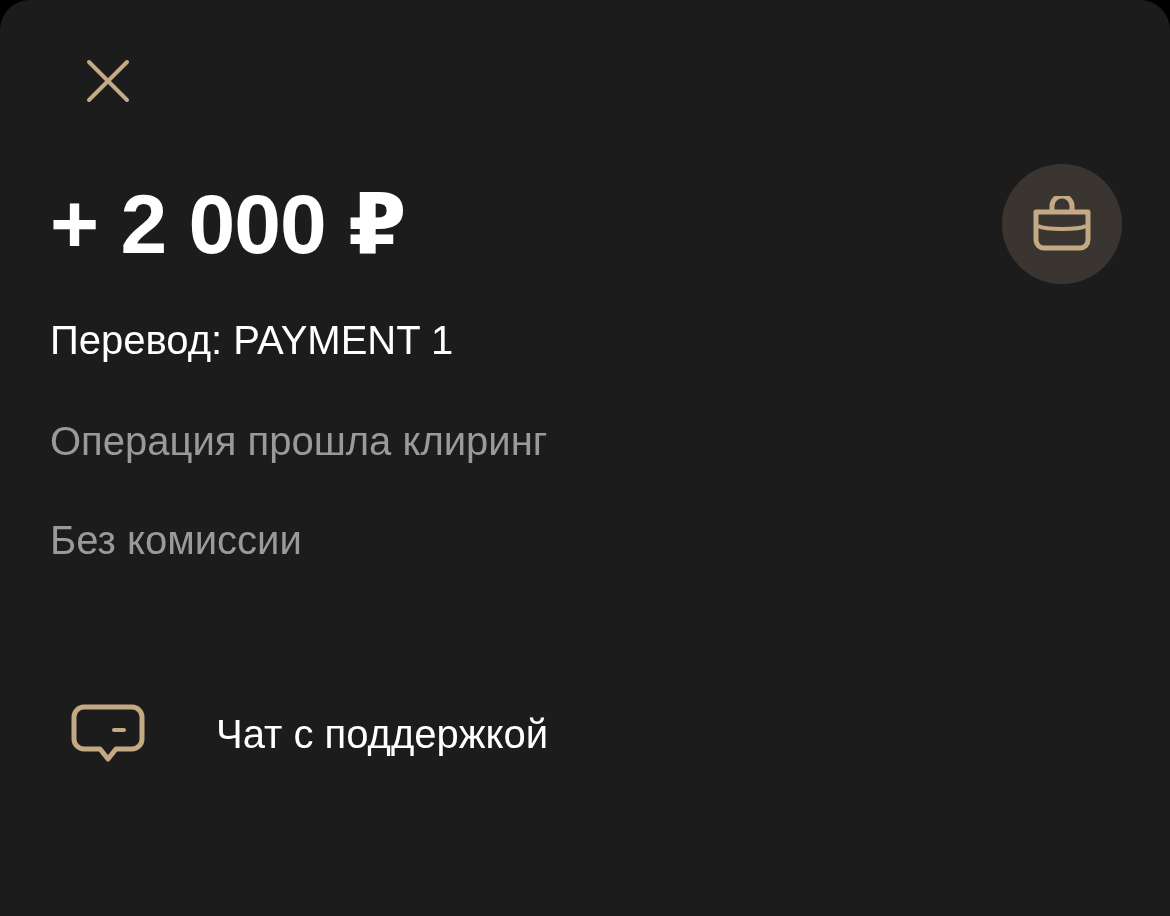 This screenshot has height=916, width=1170. Describe the element at coordinates (228, 224) in the screenshot. I see `amount: + 2 000 ₽` at that location.